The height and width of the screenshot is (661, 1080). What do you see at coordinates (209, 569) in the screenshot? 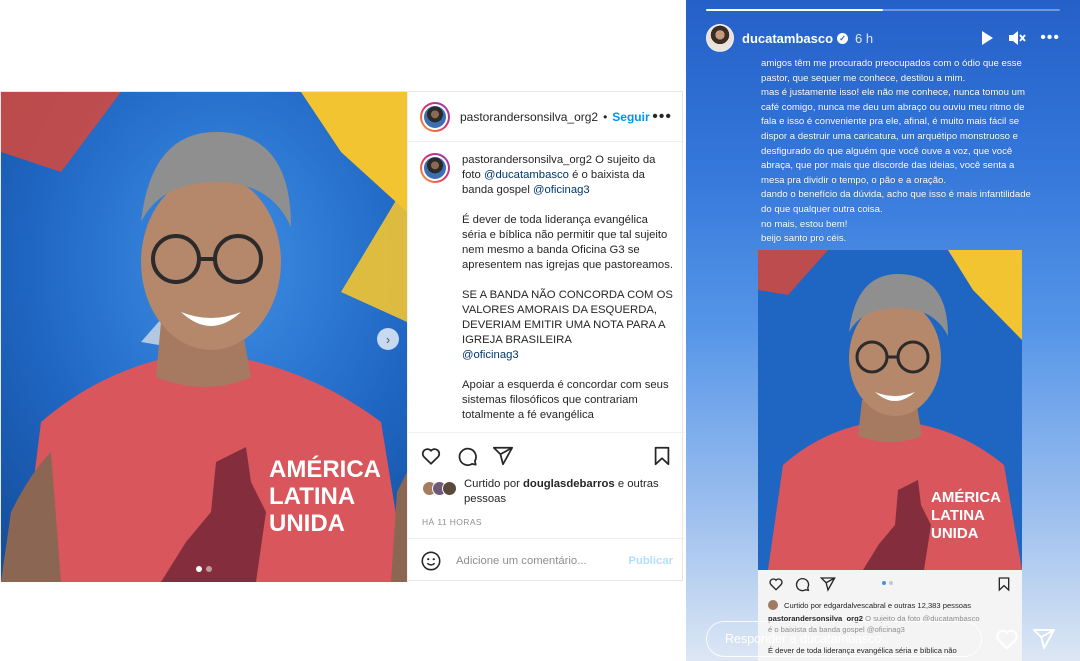
I see `carousel-dot` at bounding box center [209, 569].